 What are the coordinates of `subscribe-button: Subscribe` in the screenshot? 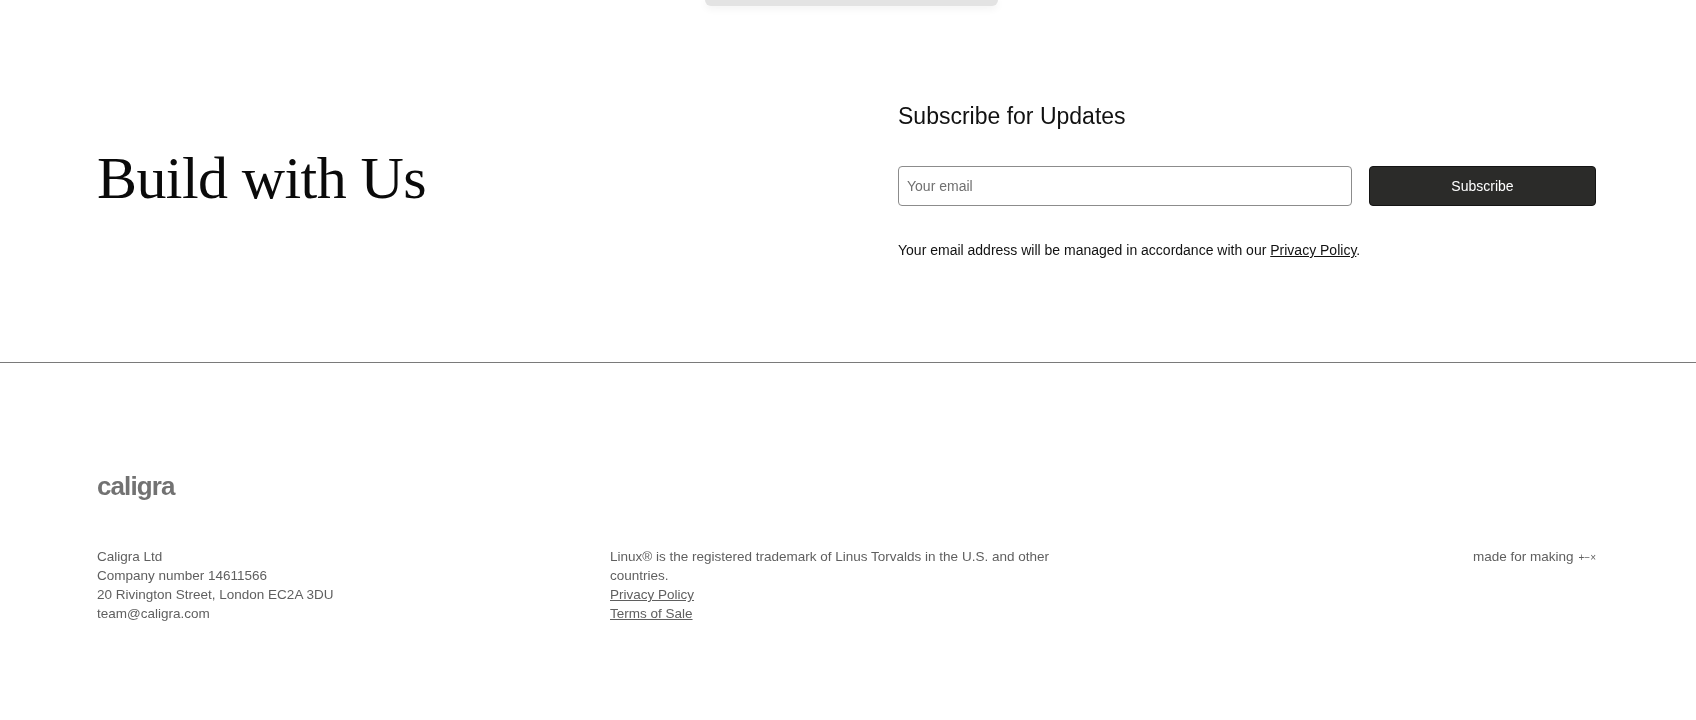 It's located at (1482, 186).